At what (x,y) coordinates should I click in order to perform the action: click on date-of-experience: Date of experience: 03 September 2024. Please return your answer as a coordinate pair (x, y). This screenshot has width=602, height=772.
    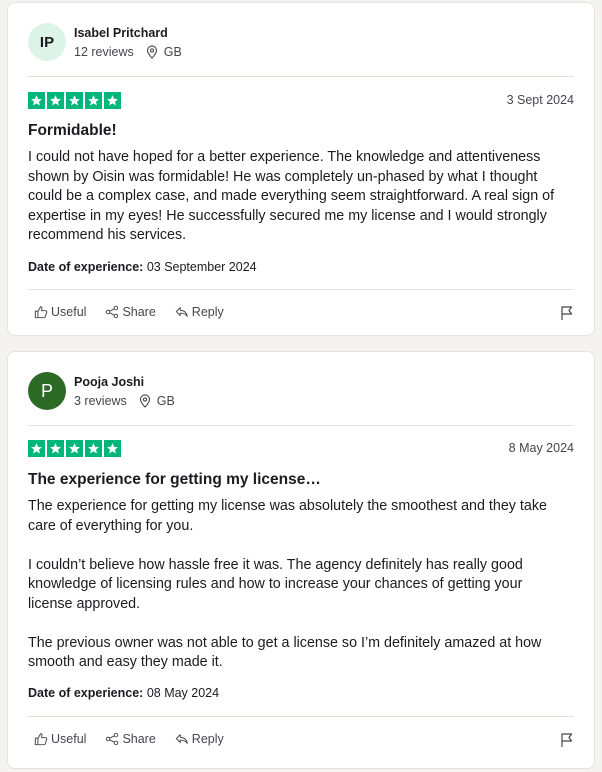
    Looking at the image, I should click on (142, 267).